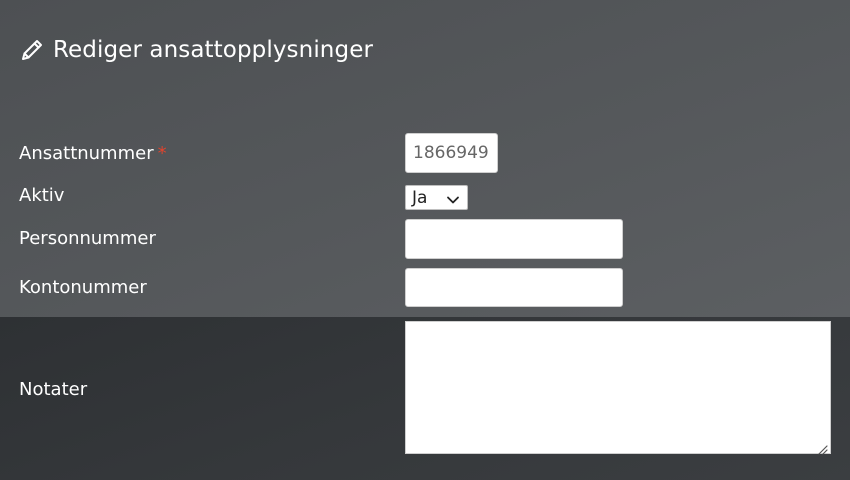  I want to click on required-marker: *, so click(162, 153).